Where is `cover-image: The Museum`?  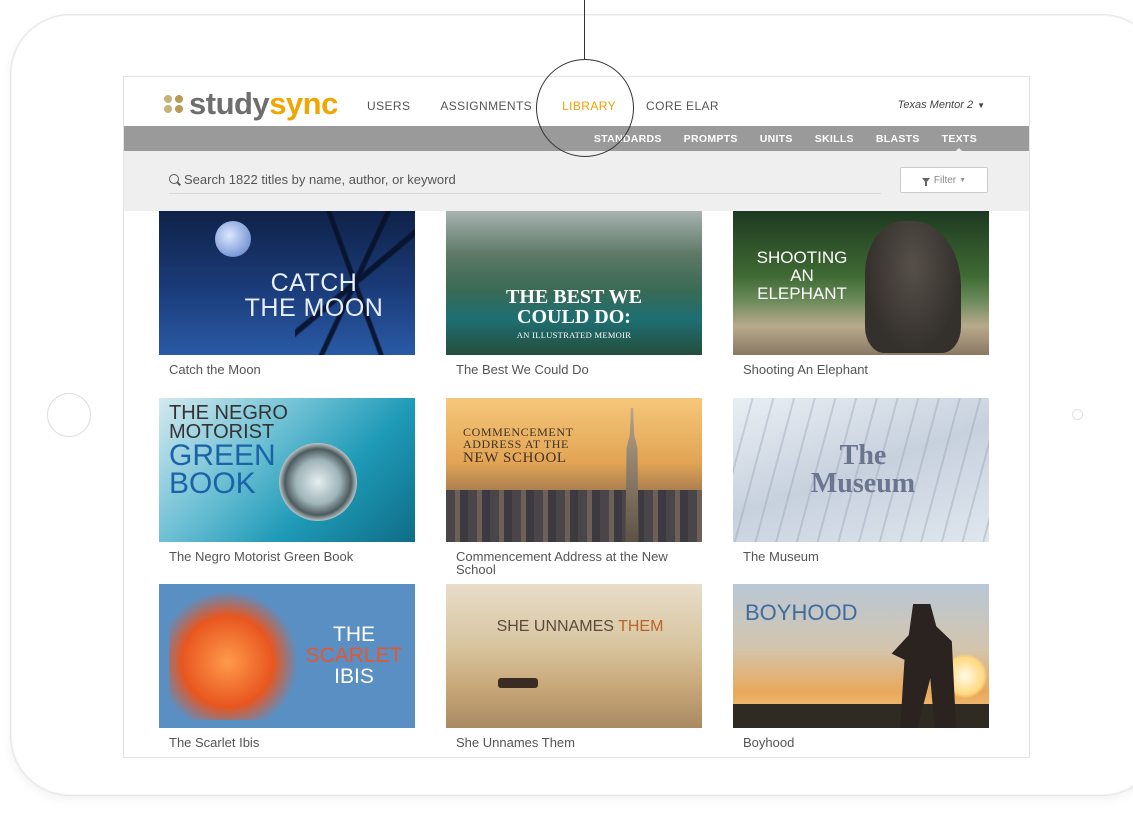 cover-image: The Museum is located at coordinates (861, 470).